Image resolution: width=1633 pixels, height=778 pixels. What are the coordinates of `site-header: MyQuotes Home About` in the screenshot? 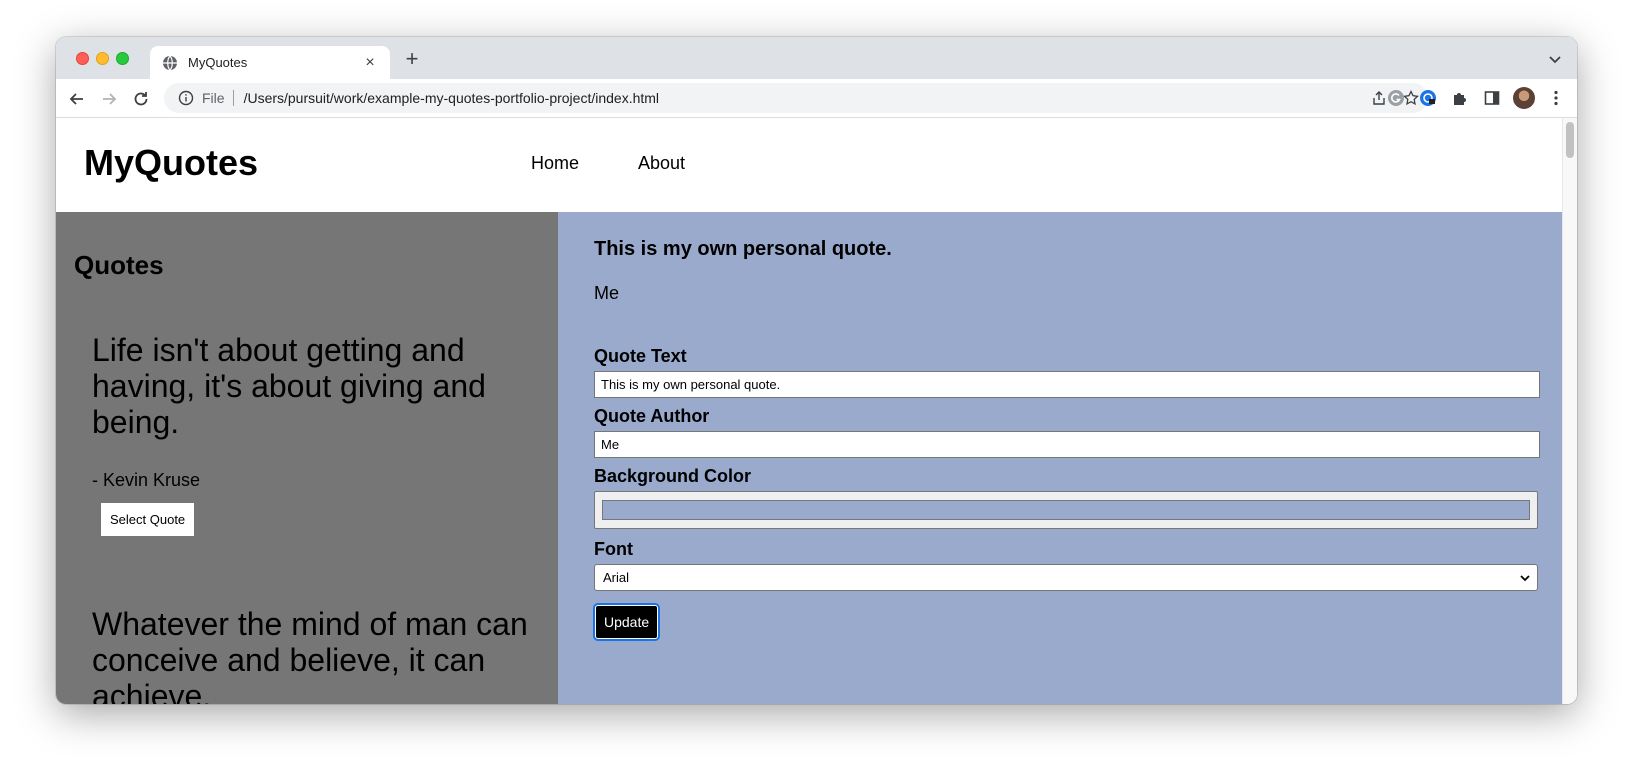 It's located at (809, 165).